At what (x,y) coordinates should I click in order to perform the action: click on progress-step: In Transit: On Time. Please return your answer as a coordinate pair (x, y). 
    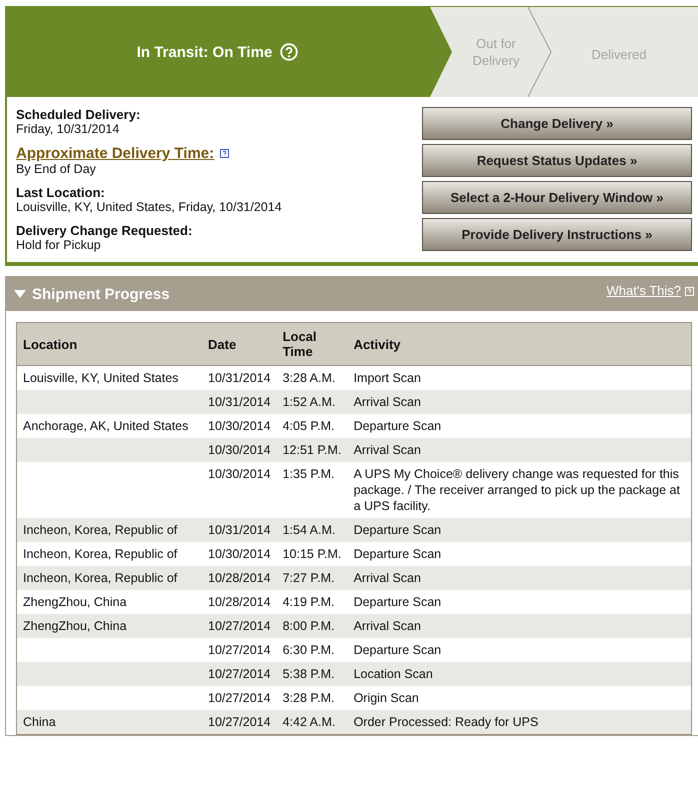
    Looking at the image, I should click on (228, 52).